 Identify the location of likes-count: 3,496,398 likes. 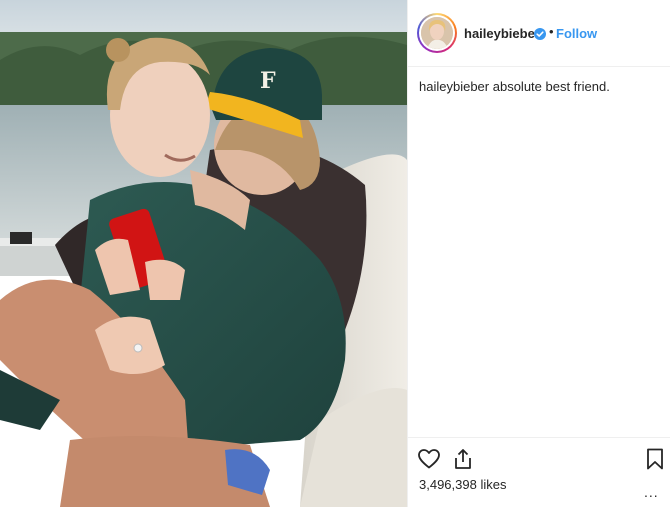
(462, 484).